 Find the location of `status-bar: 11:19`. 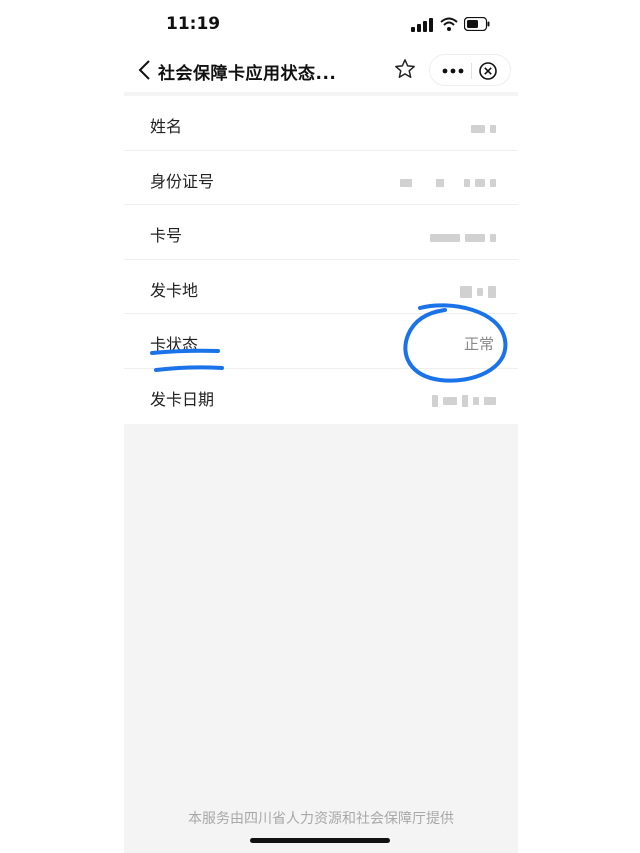

status-bar: 11:19 is located at coordinates (321, 25).